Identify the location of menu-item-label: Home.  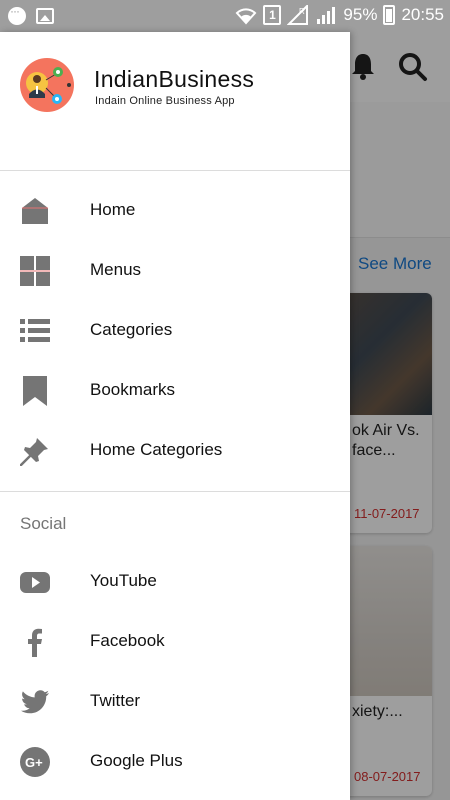
(113, 209).